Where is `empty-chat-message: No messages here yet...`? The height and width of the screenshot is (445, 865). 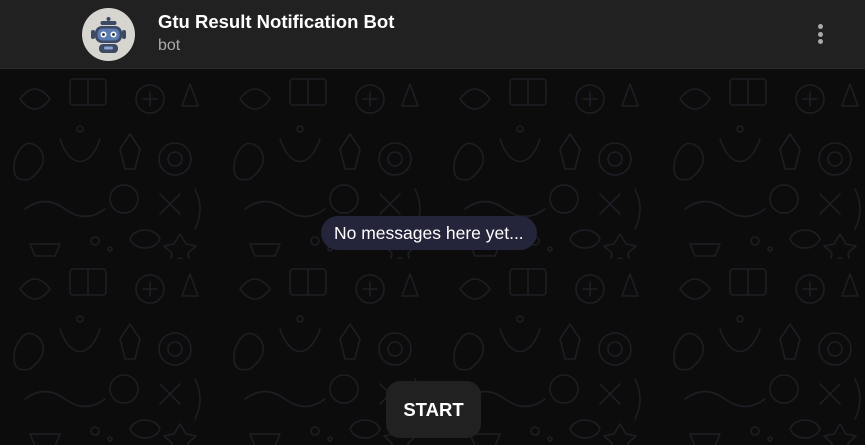 empty-chat-message: No messages here yet... is located at coordinates (429, 233).